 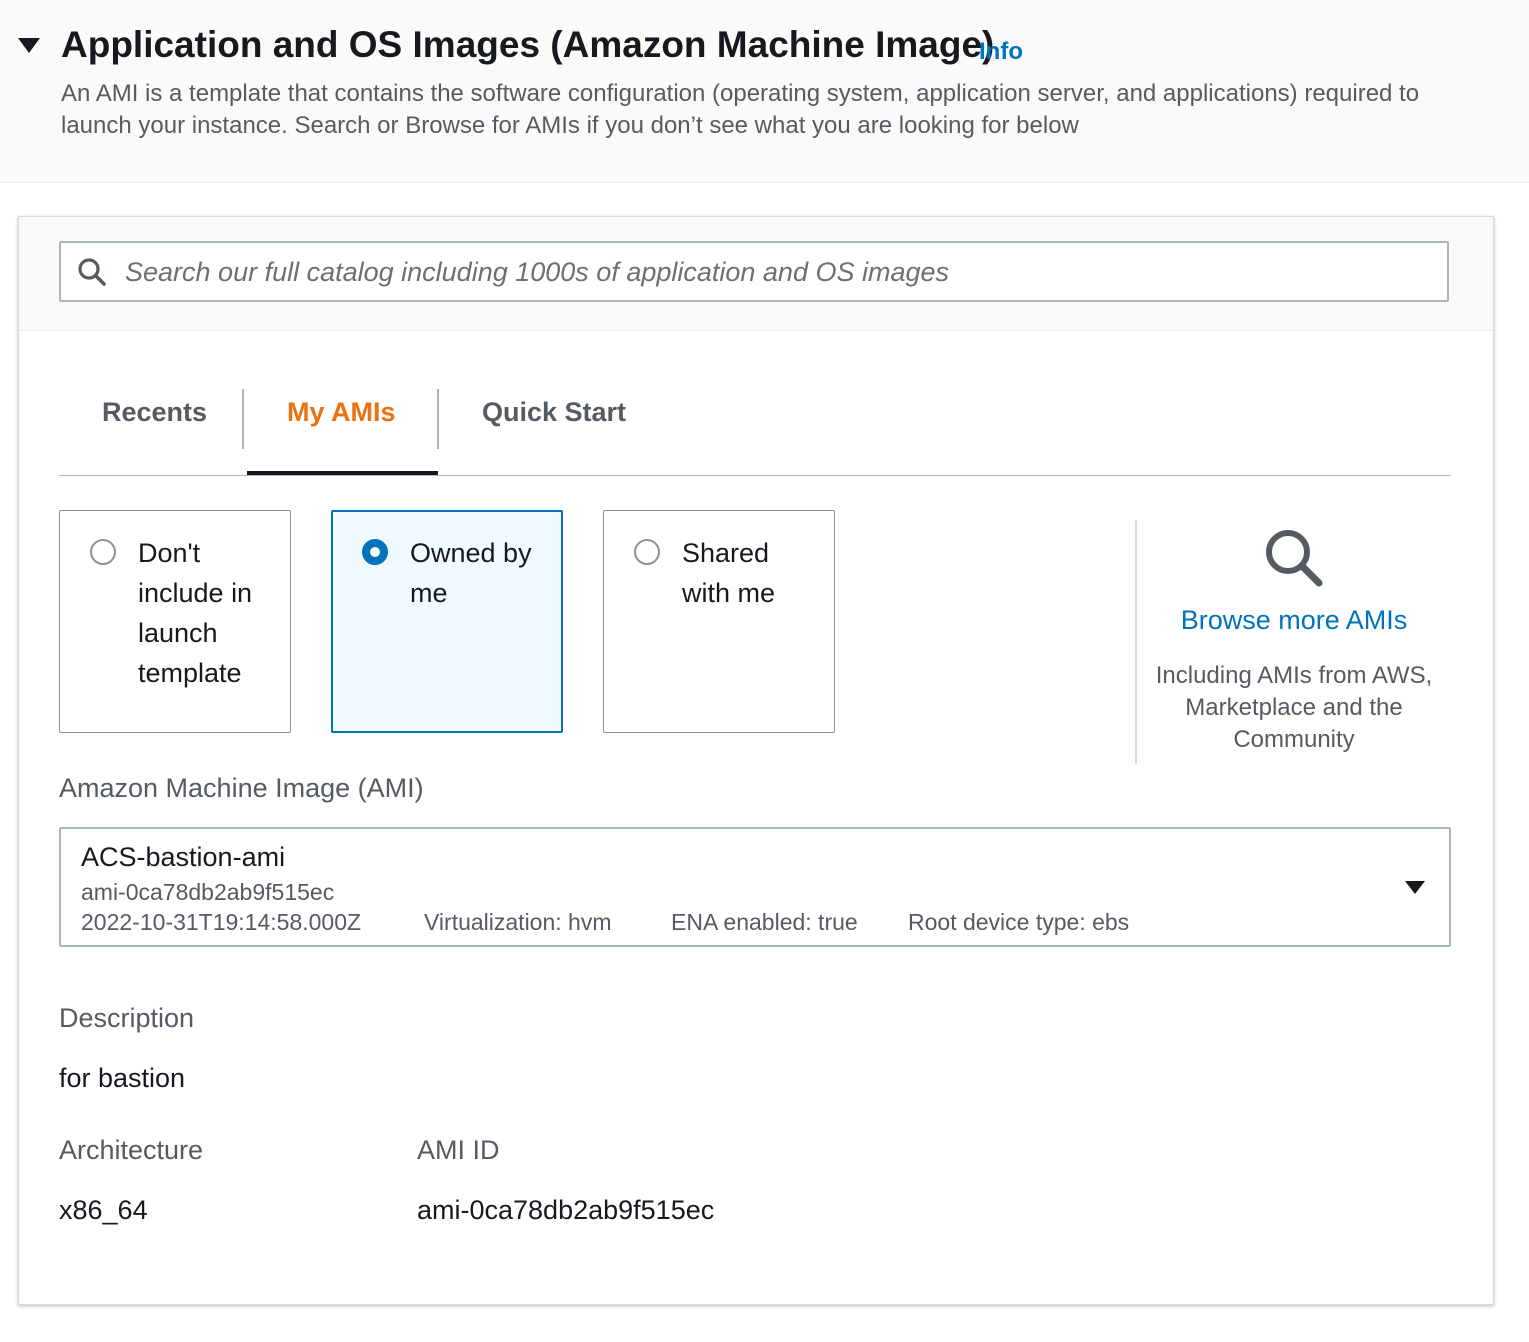 What do you see at coordinates (375, 552) in the screenshot?
I see `radio-button-selected` at bounding box center [375, 552].